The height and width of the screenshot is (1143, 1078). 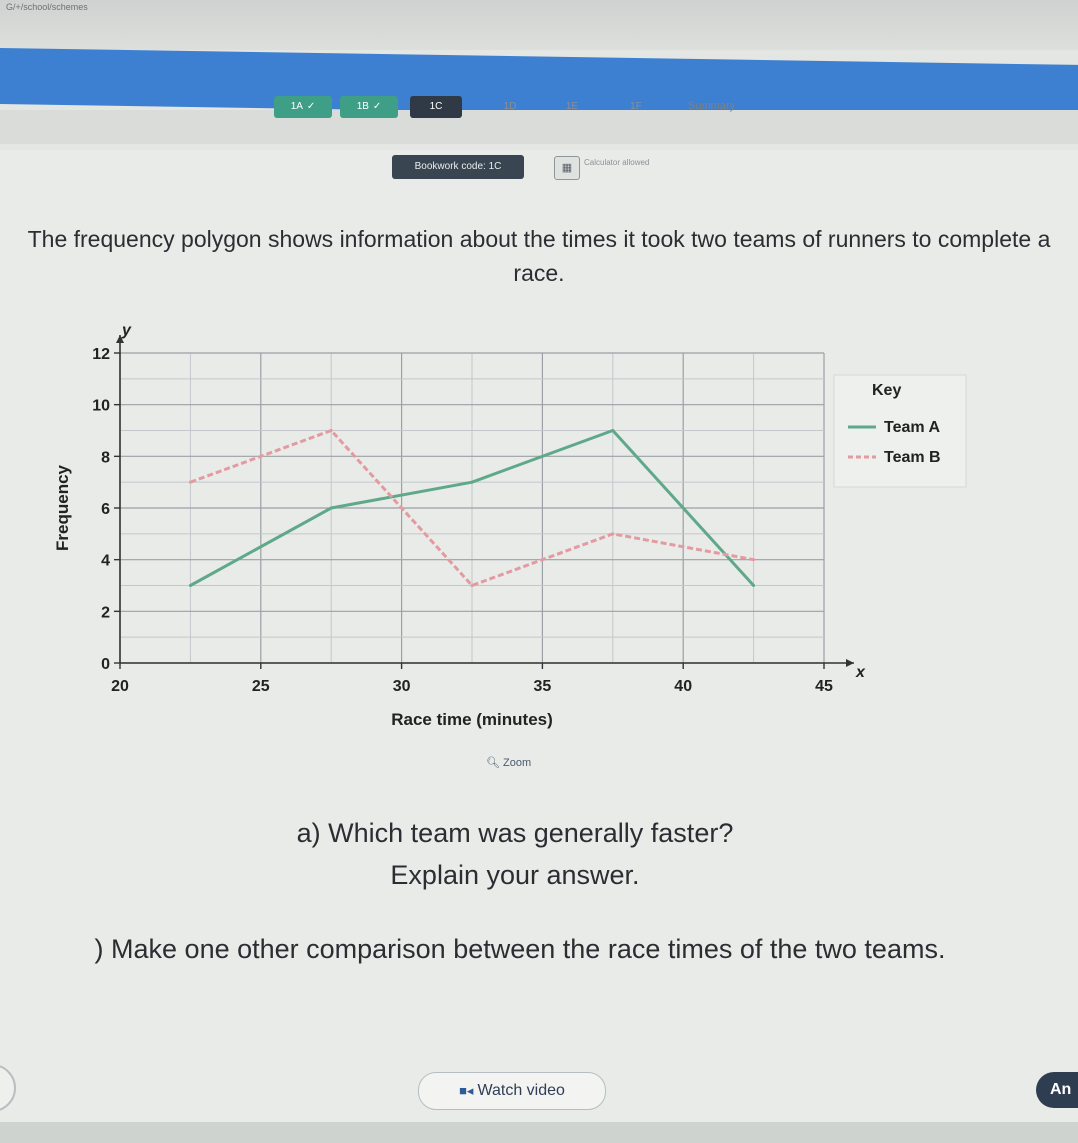 What do you see at coordinates (860, 672) in the screenshot?
I see `x-axis-symbol: x` at bounding box center [860, 672].